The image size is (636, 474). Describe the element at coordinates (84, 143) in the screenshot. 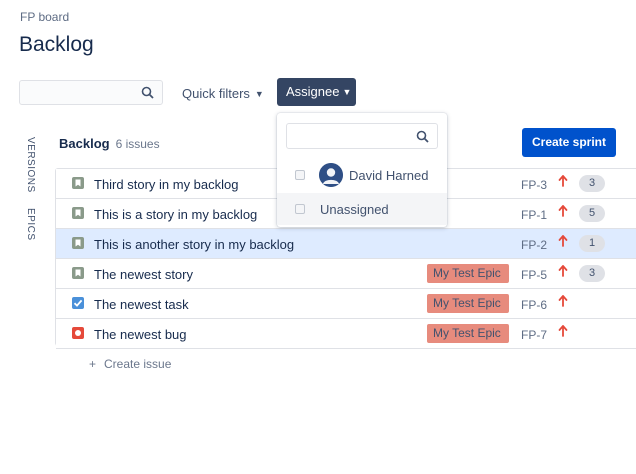

I see `backlog-label: Backlog` at that location.